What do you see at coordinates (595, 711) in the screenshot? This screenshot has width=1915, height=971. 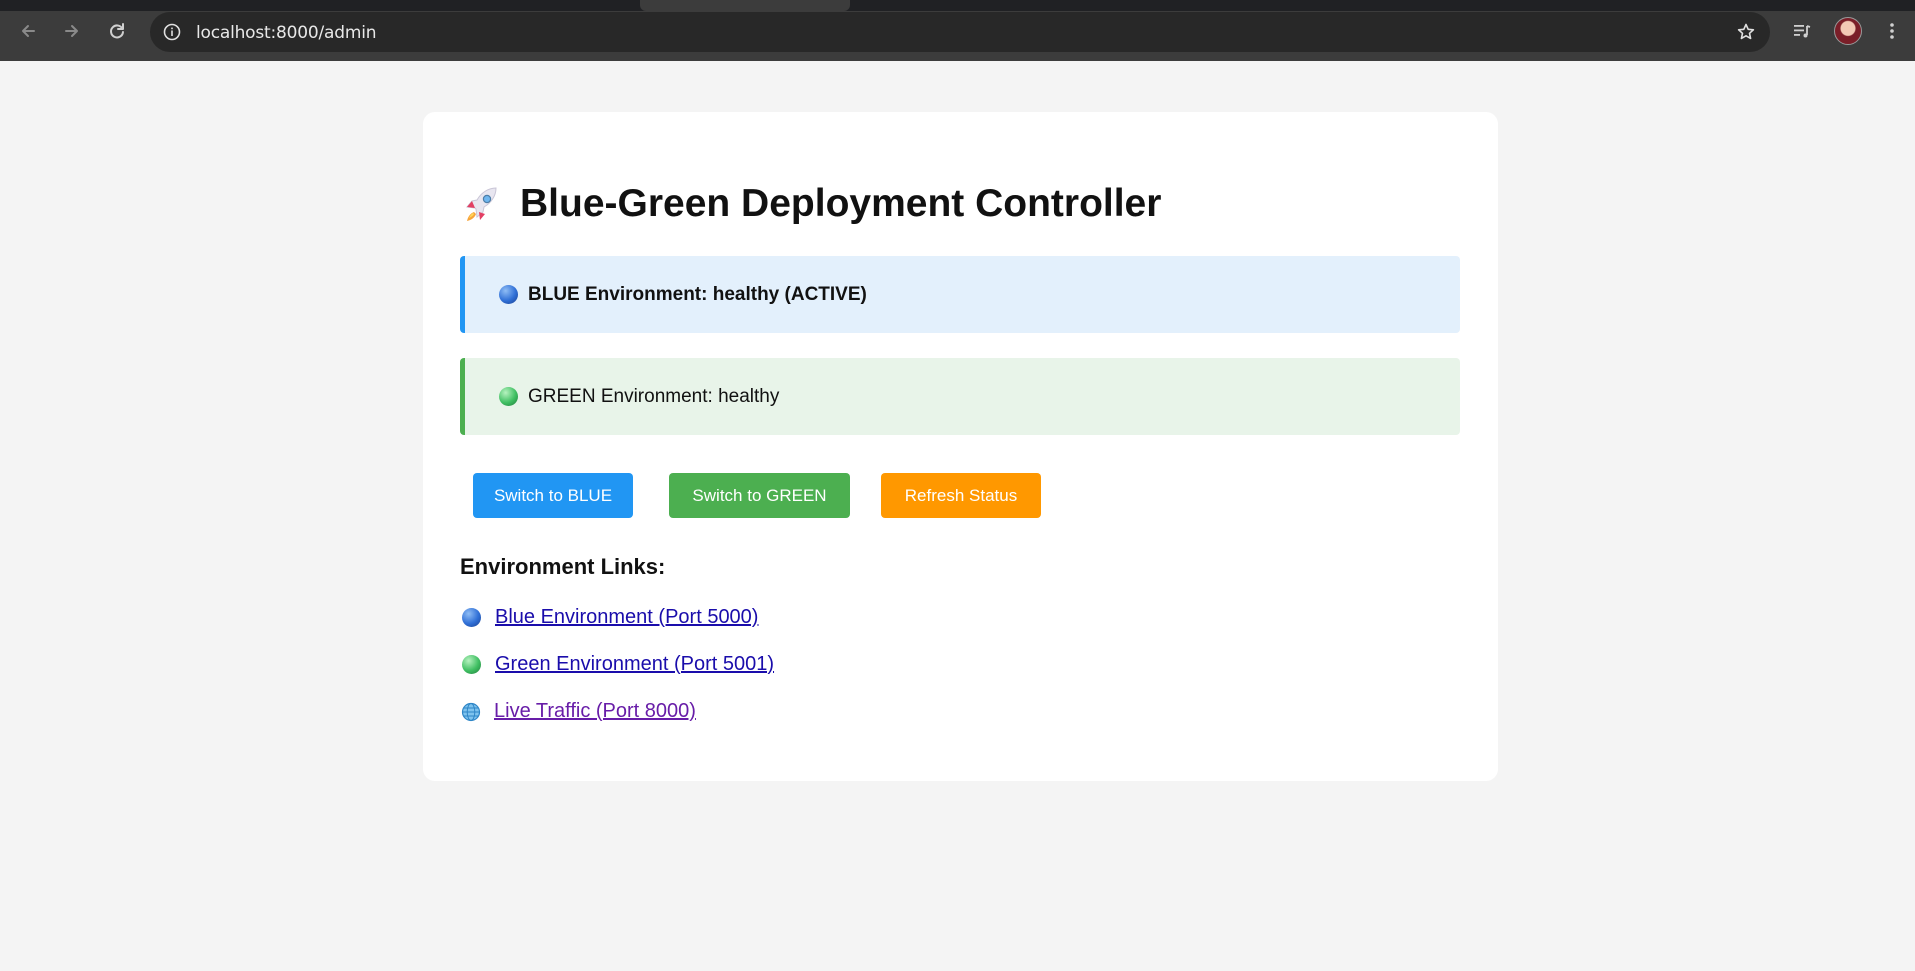 I see `live-traffic-link-text: Live Traffic (Port 8000)` at bounding box center [595, 711].